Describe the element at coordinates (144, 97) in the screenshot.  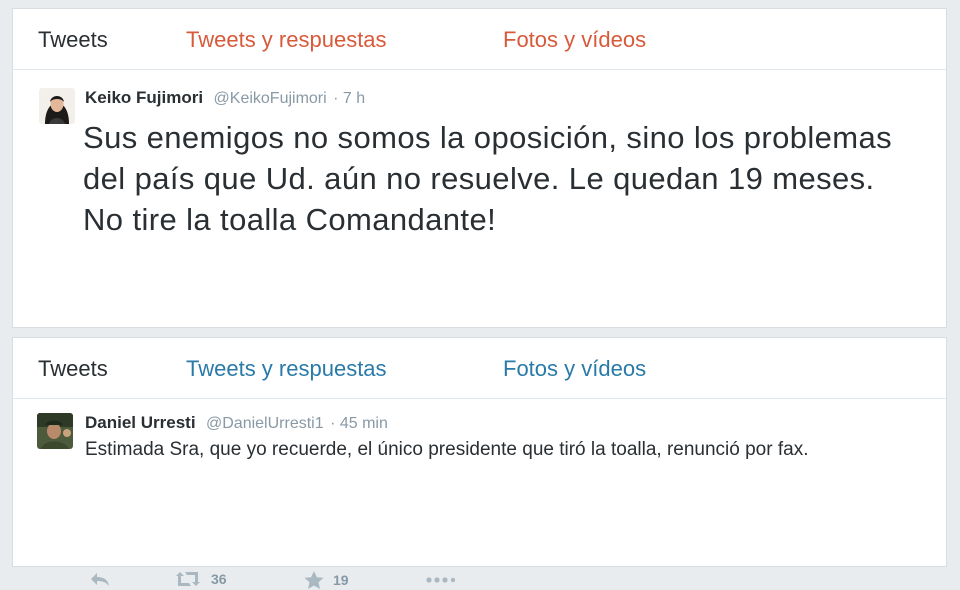
I see `author-name: Keiko Fujimori` at that location.